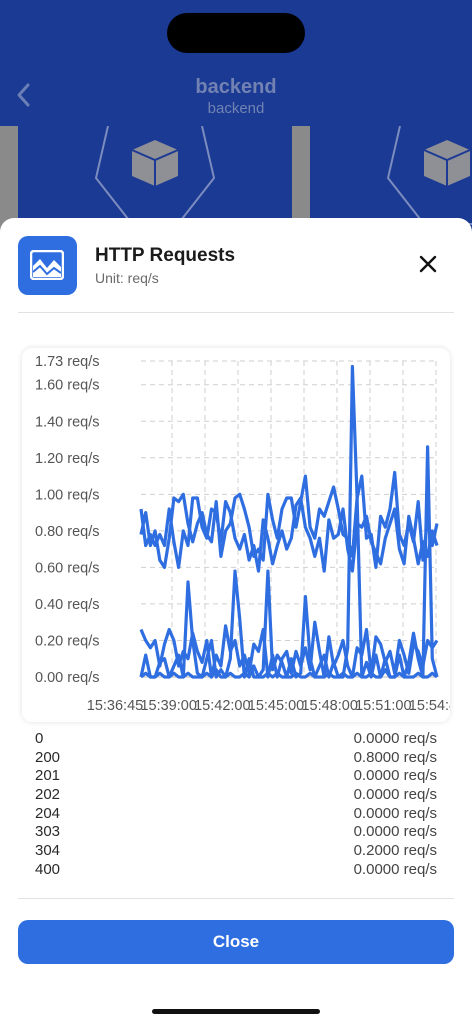  Describe the element at coordinates (168, 706) in the screenshot. I see `x-tick-label: 15:39:00` at that location.